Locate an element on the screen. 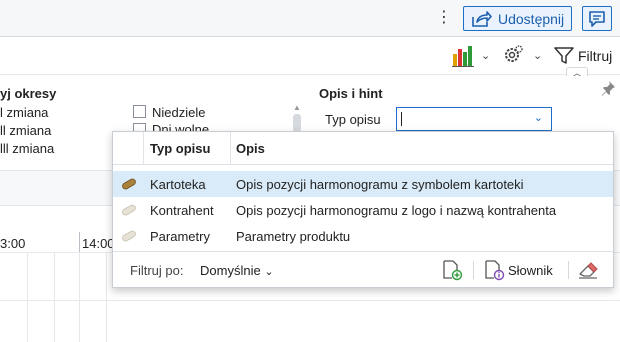 The width and height of the screenshot is (620, 342). clear-button is located at coordinates (588, 270).